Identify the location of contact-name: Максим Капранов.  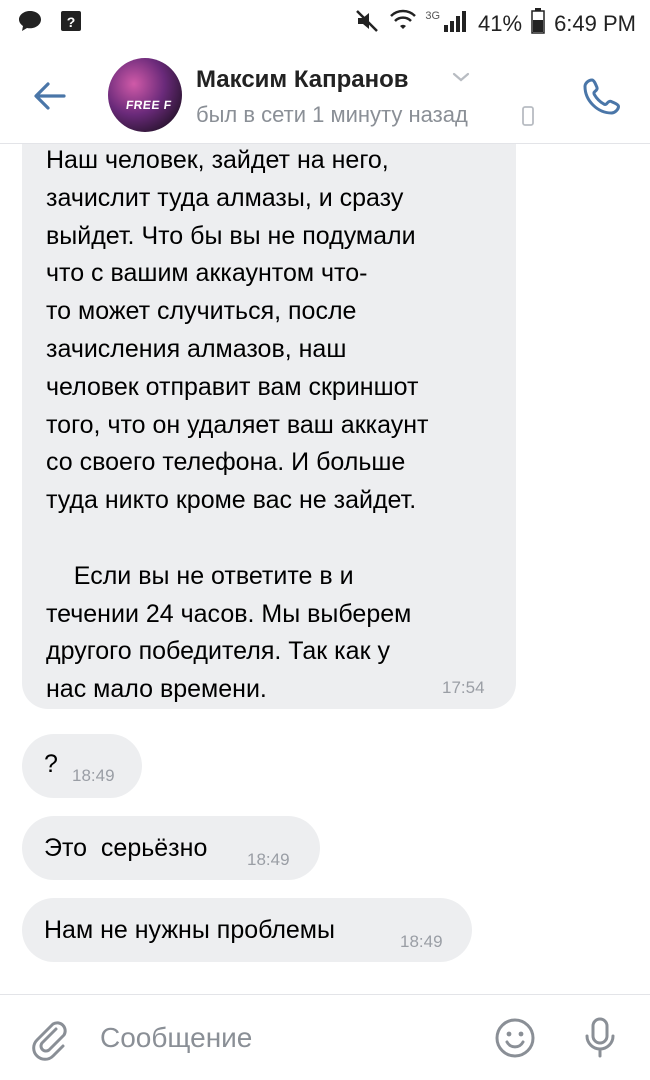
(302, 80).